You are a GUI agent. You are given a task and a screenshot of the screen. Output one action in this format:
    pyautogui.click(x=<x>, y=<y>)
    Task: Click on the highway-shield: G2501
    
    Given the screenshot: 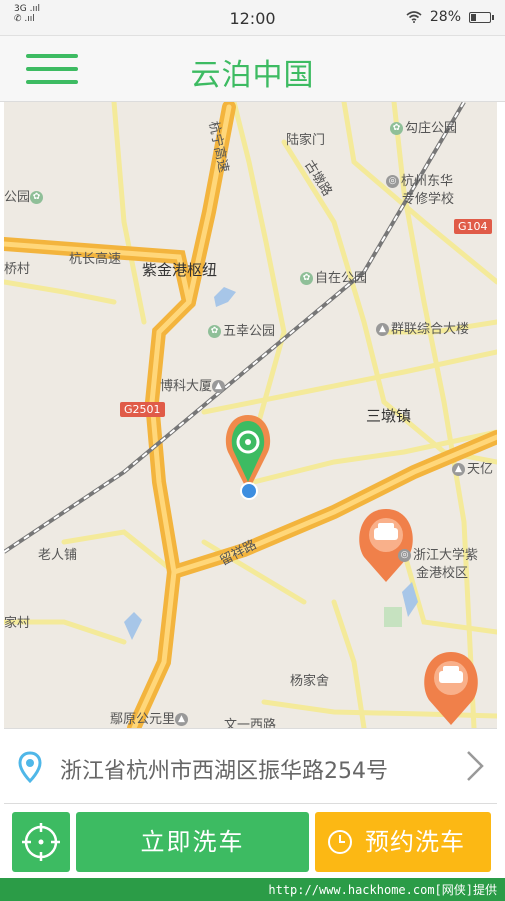 What is the action you would take?
    pyautogui.click(x=142, y=409)
    